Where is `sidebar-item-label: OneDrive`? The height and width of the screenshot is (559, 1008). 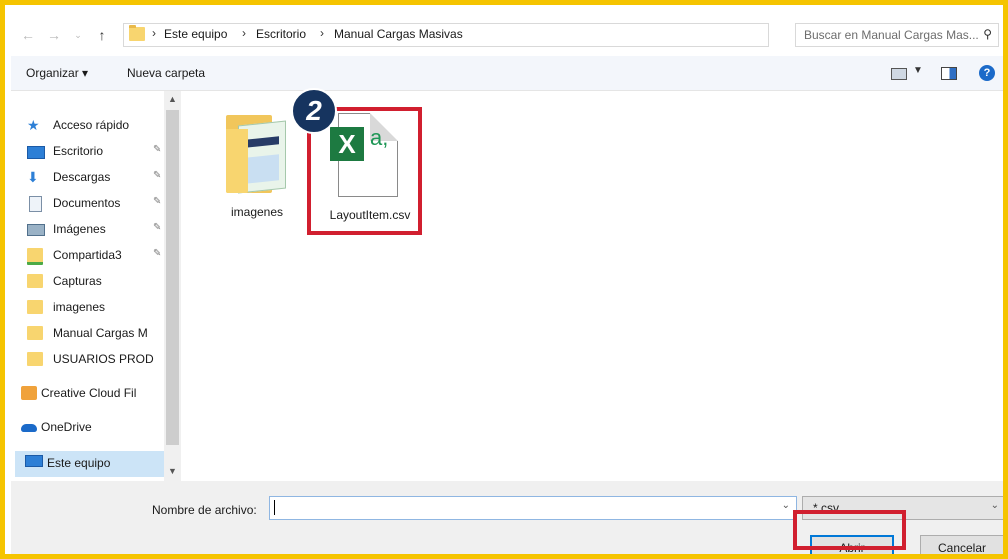 sidebar-item-label: OneDrive is located at coordinates (66, 427).